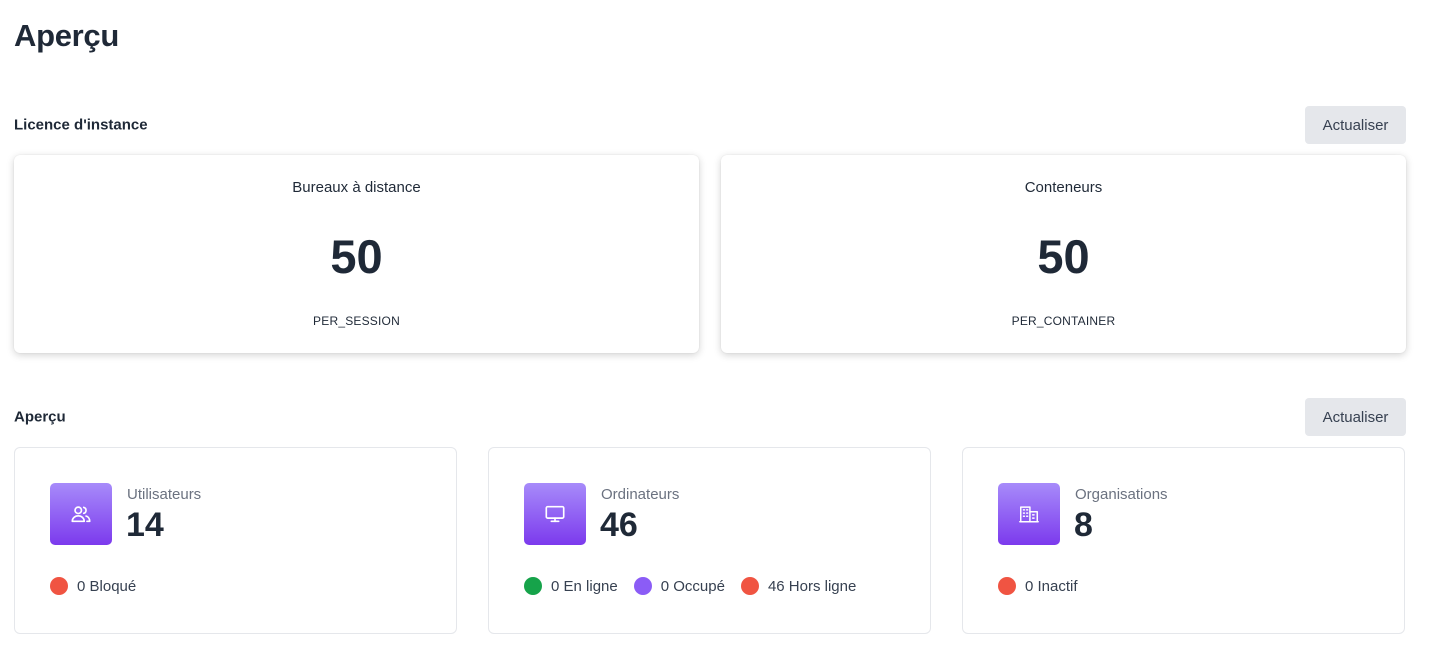 Image resolution: width=1433 pixels, height=651 pixels. Describe the element at coordinates (1183, 540) in the screenshot. I see `stat-card-organizations: Organisations 8 0 Inactif` at that location.